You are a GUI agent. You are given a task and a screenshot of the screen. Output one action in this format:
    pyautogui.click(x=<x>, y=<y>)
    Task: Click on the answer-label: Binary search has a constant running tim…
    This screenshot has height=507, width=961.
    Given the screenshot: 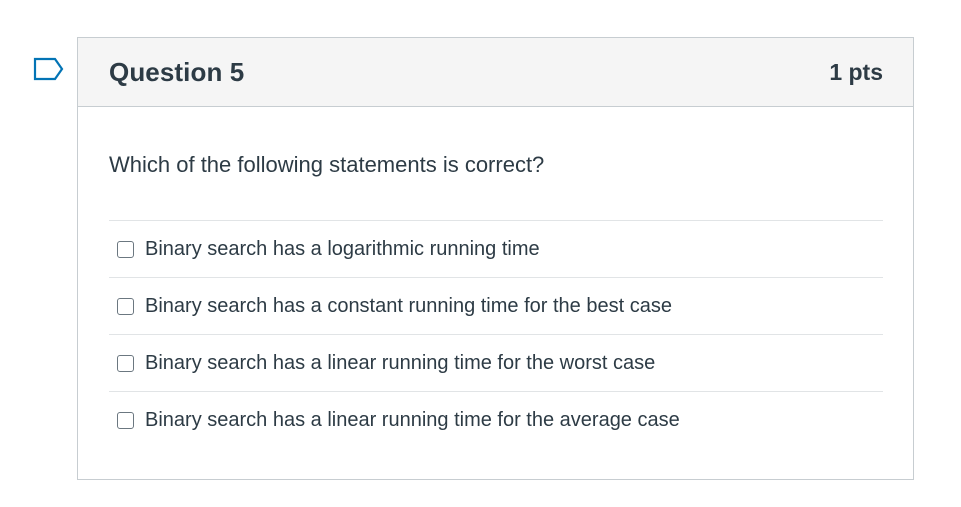 What is the action you would take?
    pyautogui.click(x=408, y=306)
    